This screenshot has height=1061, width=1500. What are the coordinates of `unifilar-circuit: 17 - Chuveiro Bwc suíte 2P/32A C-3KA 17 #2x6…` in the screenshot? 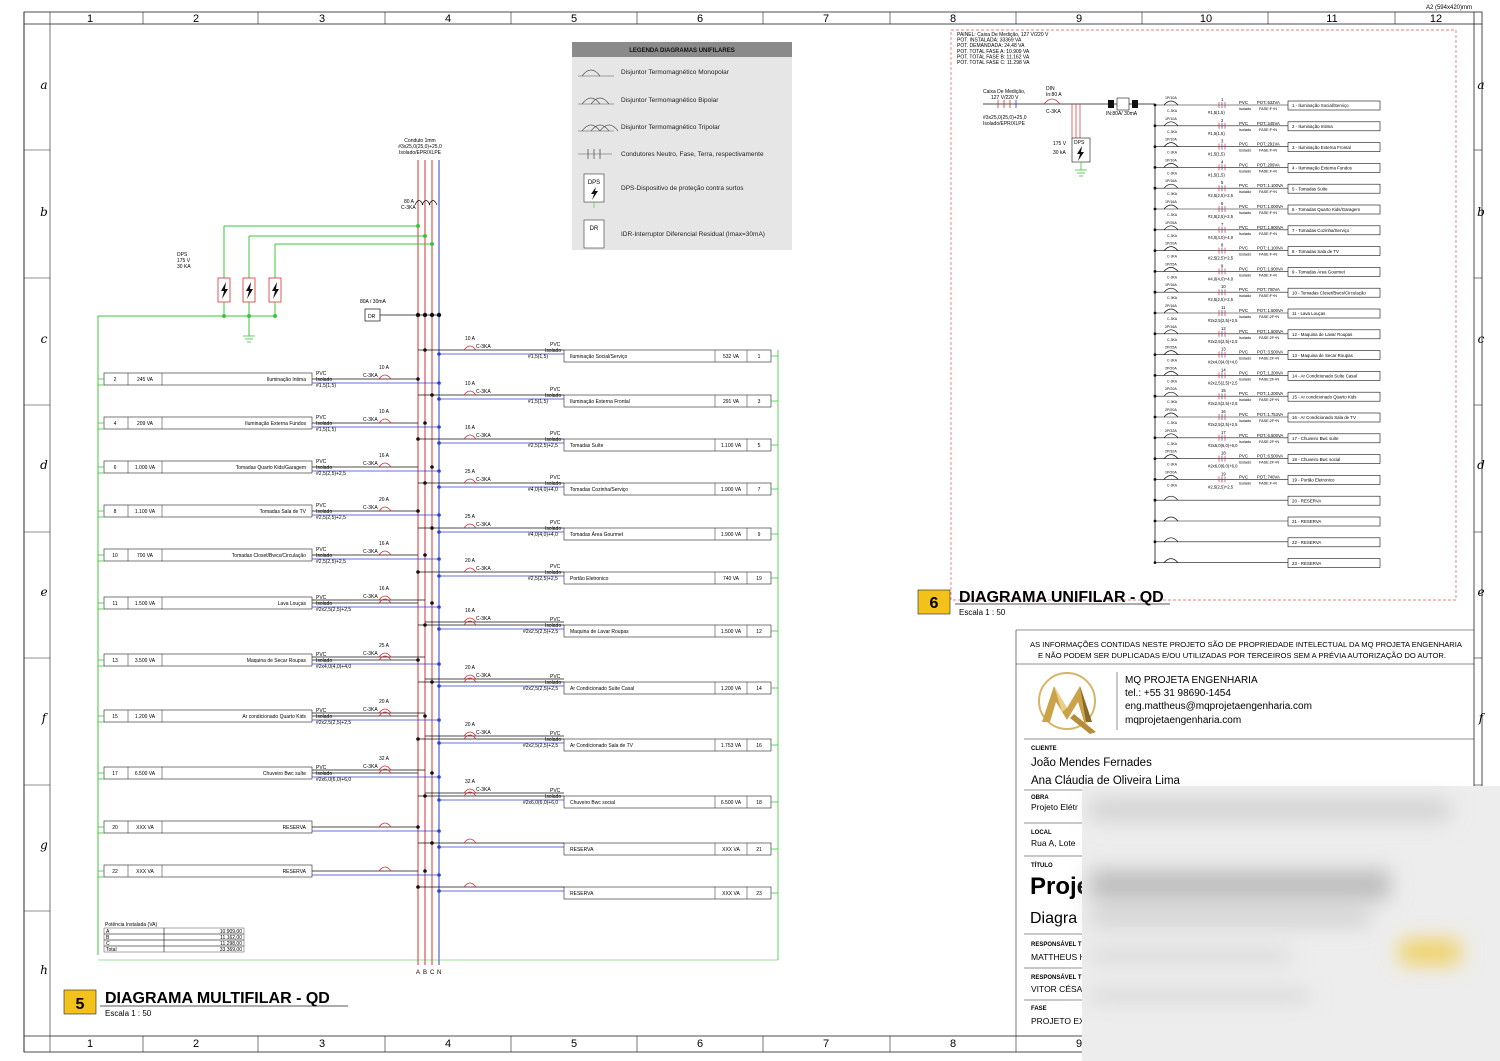 It's located at (1267, 438).